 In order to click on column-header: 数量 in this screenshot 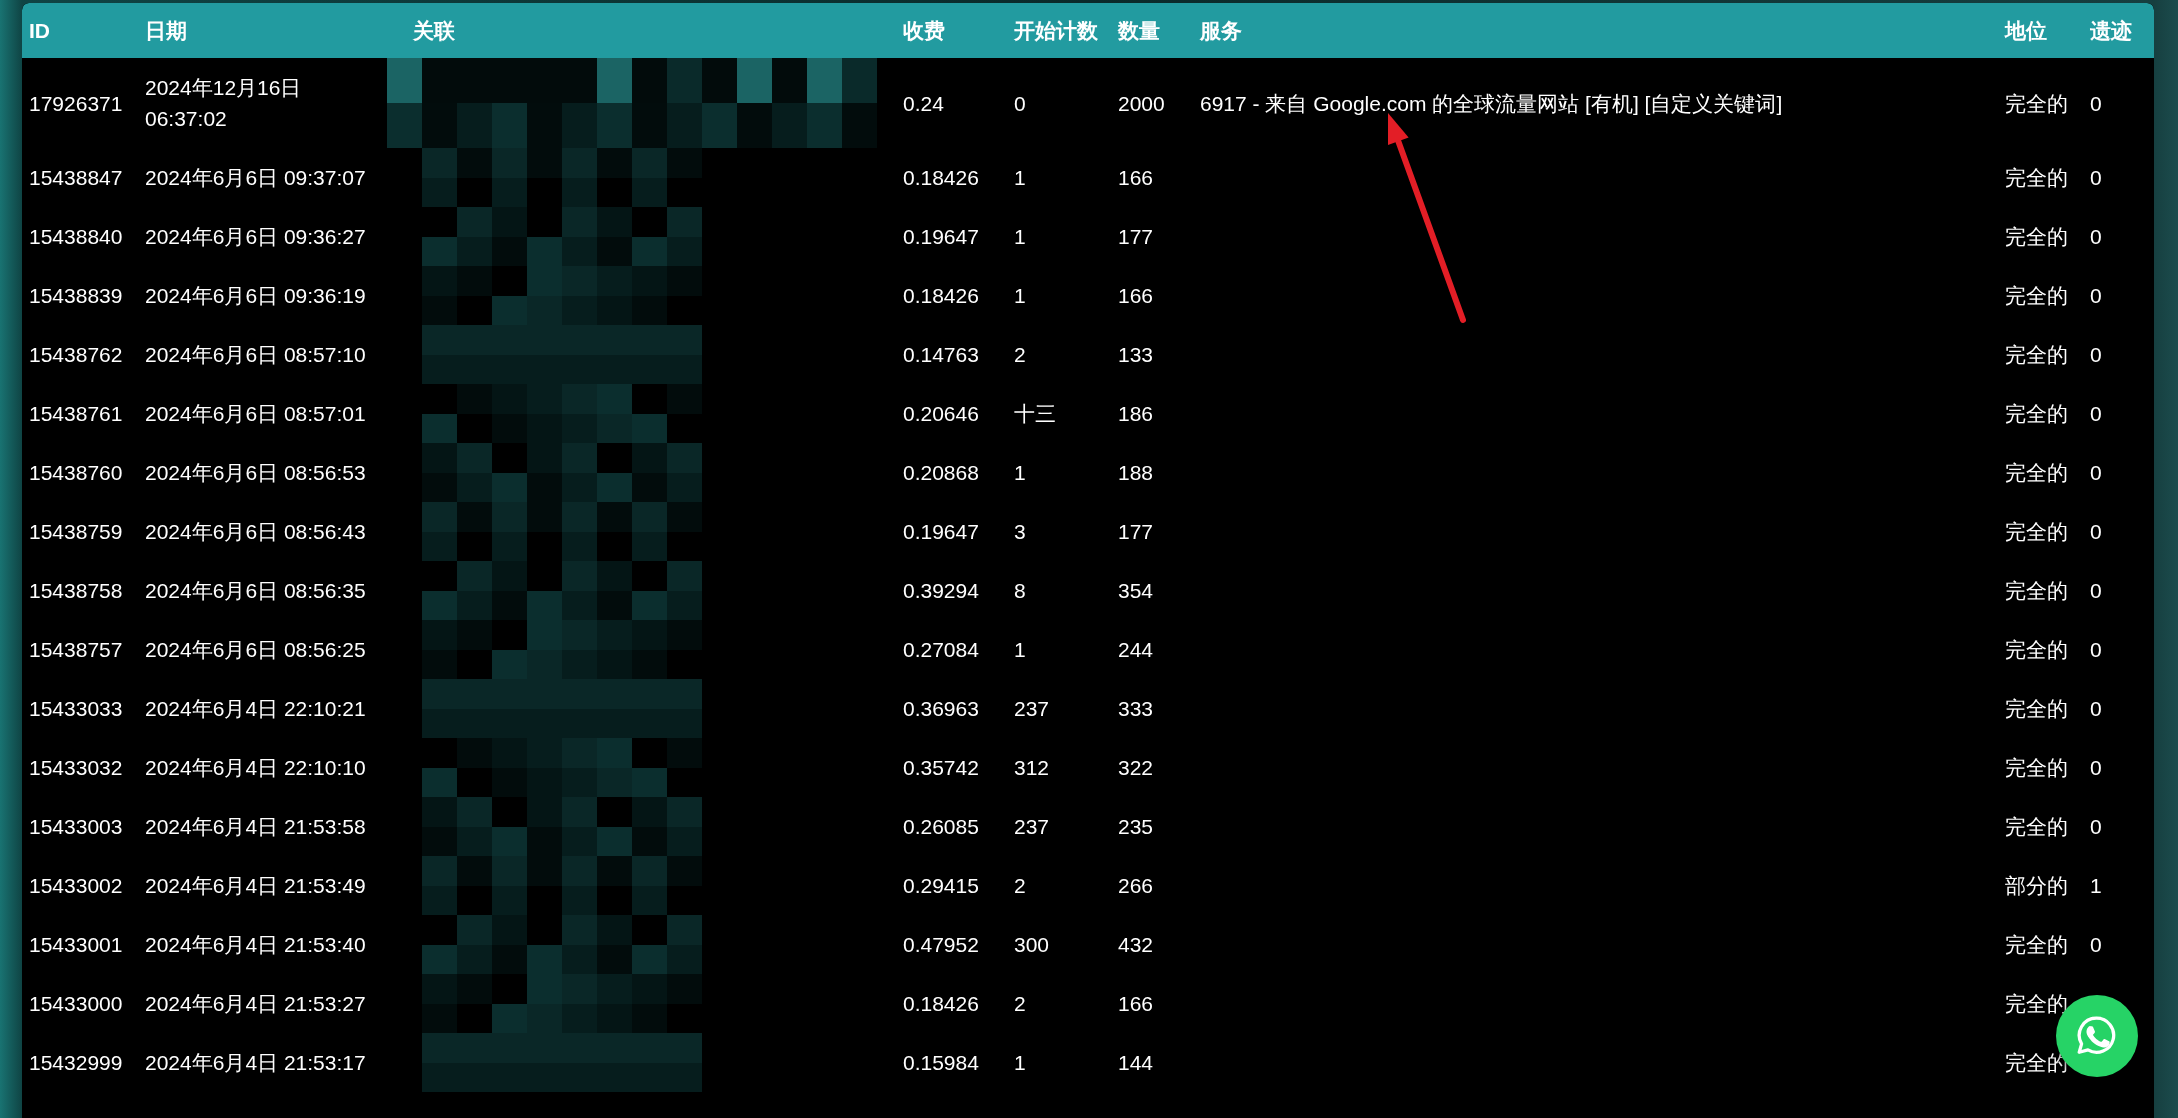, I will do `click(1138, 30)`.